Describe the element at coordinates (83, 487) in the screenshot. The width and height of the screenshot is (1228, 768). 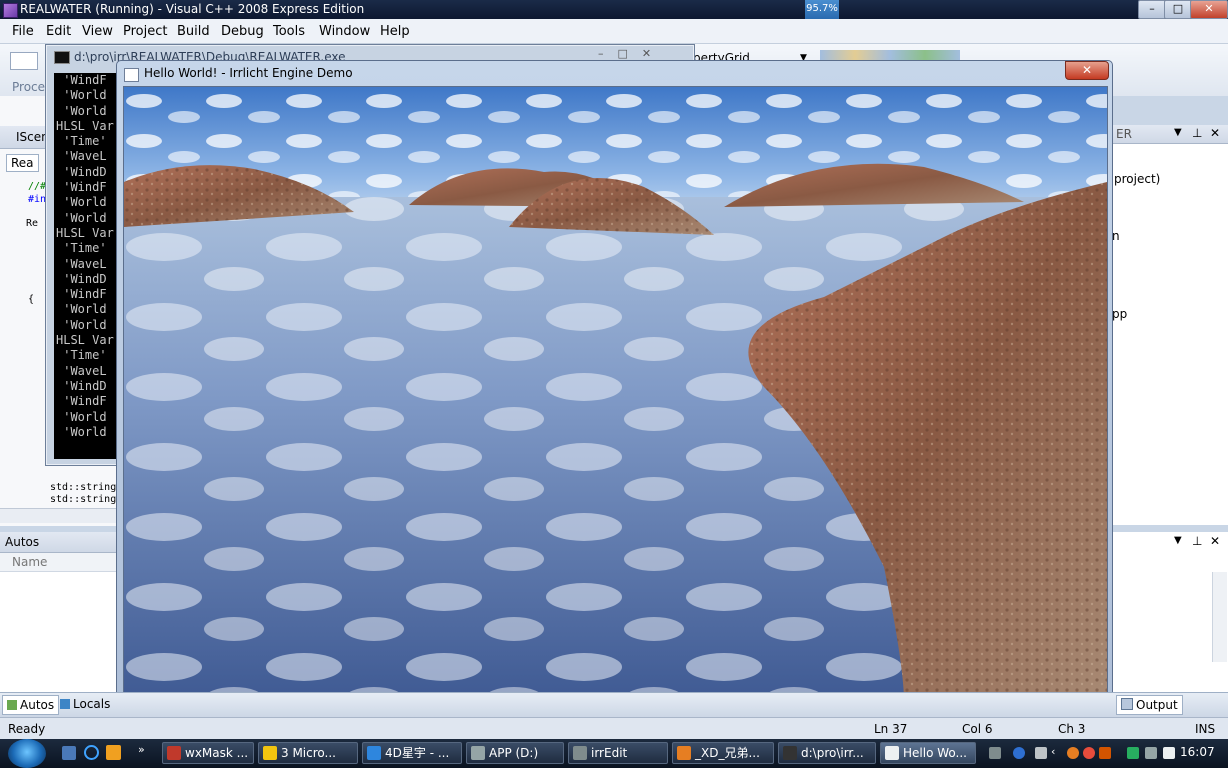
I see `code-line: std::string` at that location.